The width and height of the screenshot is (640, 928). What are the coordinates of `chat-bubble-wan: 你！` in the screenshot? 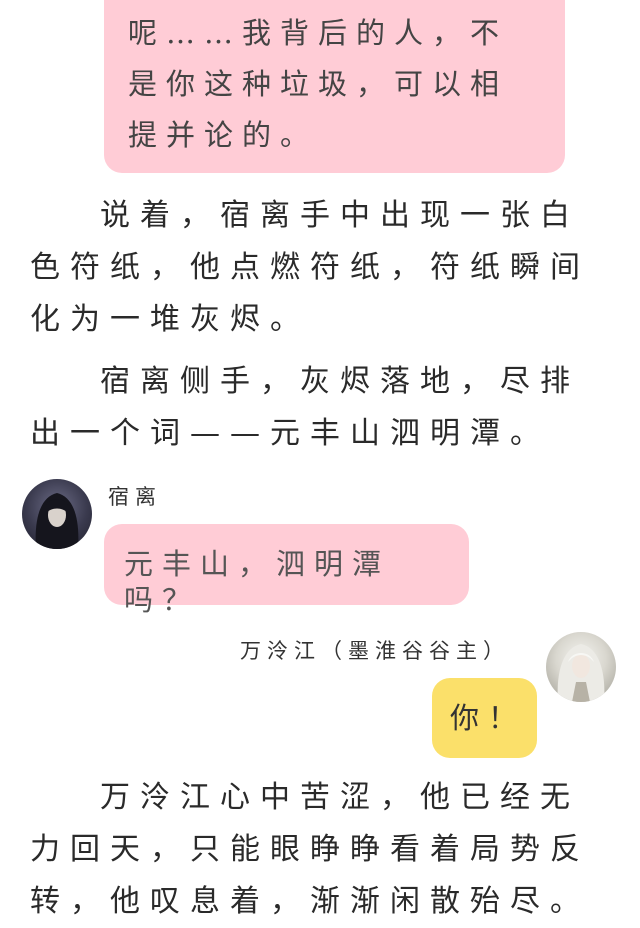 It's located at (484, 718).